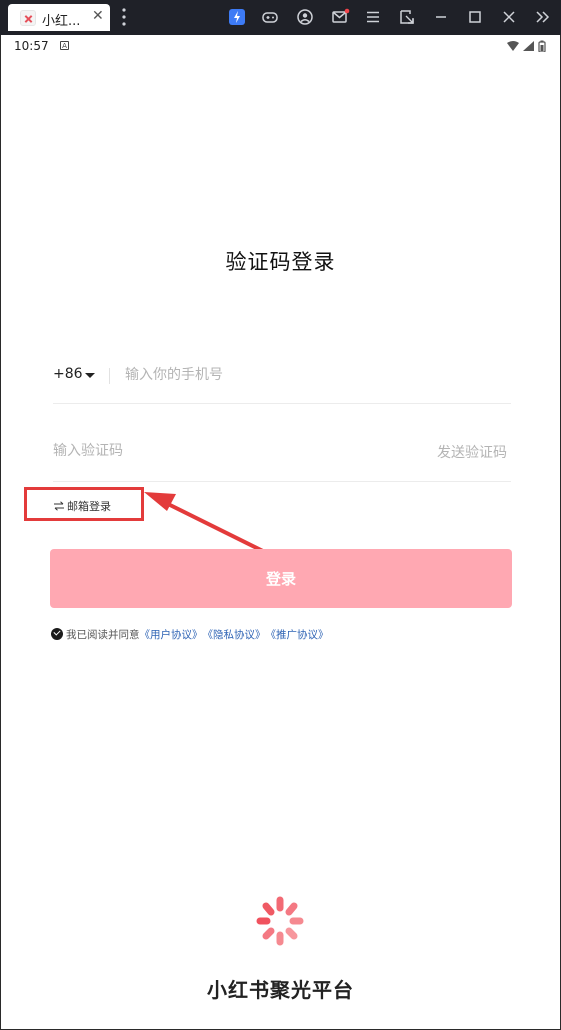 Image resolution: width=561 pixels, height=1030 pixels. I want to click on caret-down-icon, so click(90, 375).